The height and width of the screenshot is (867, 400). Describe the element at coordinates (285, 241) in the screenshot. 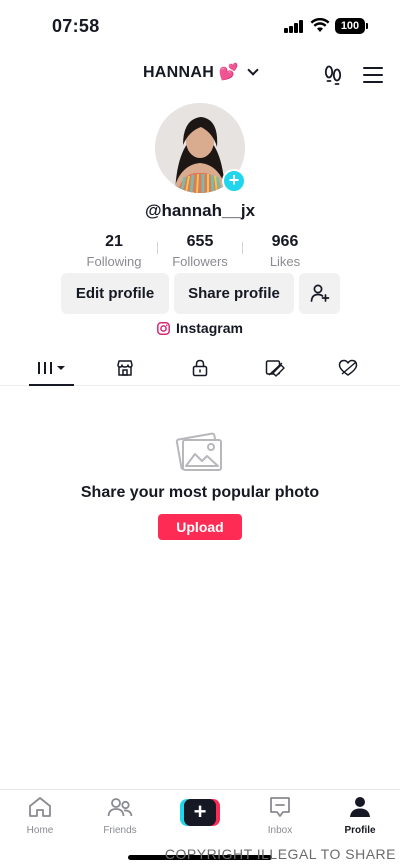

I see `stat-value: 966` at that location.